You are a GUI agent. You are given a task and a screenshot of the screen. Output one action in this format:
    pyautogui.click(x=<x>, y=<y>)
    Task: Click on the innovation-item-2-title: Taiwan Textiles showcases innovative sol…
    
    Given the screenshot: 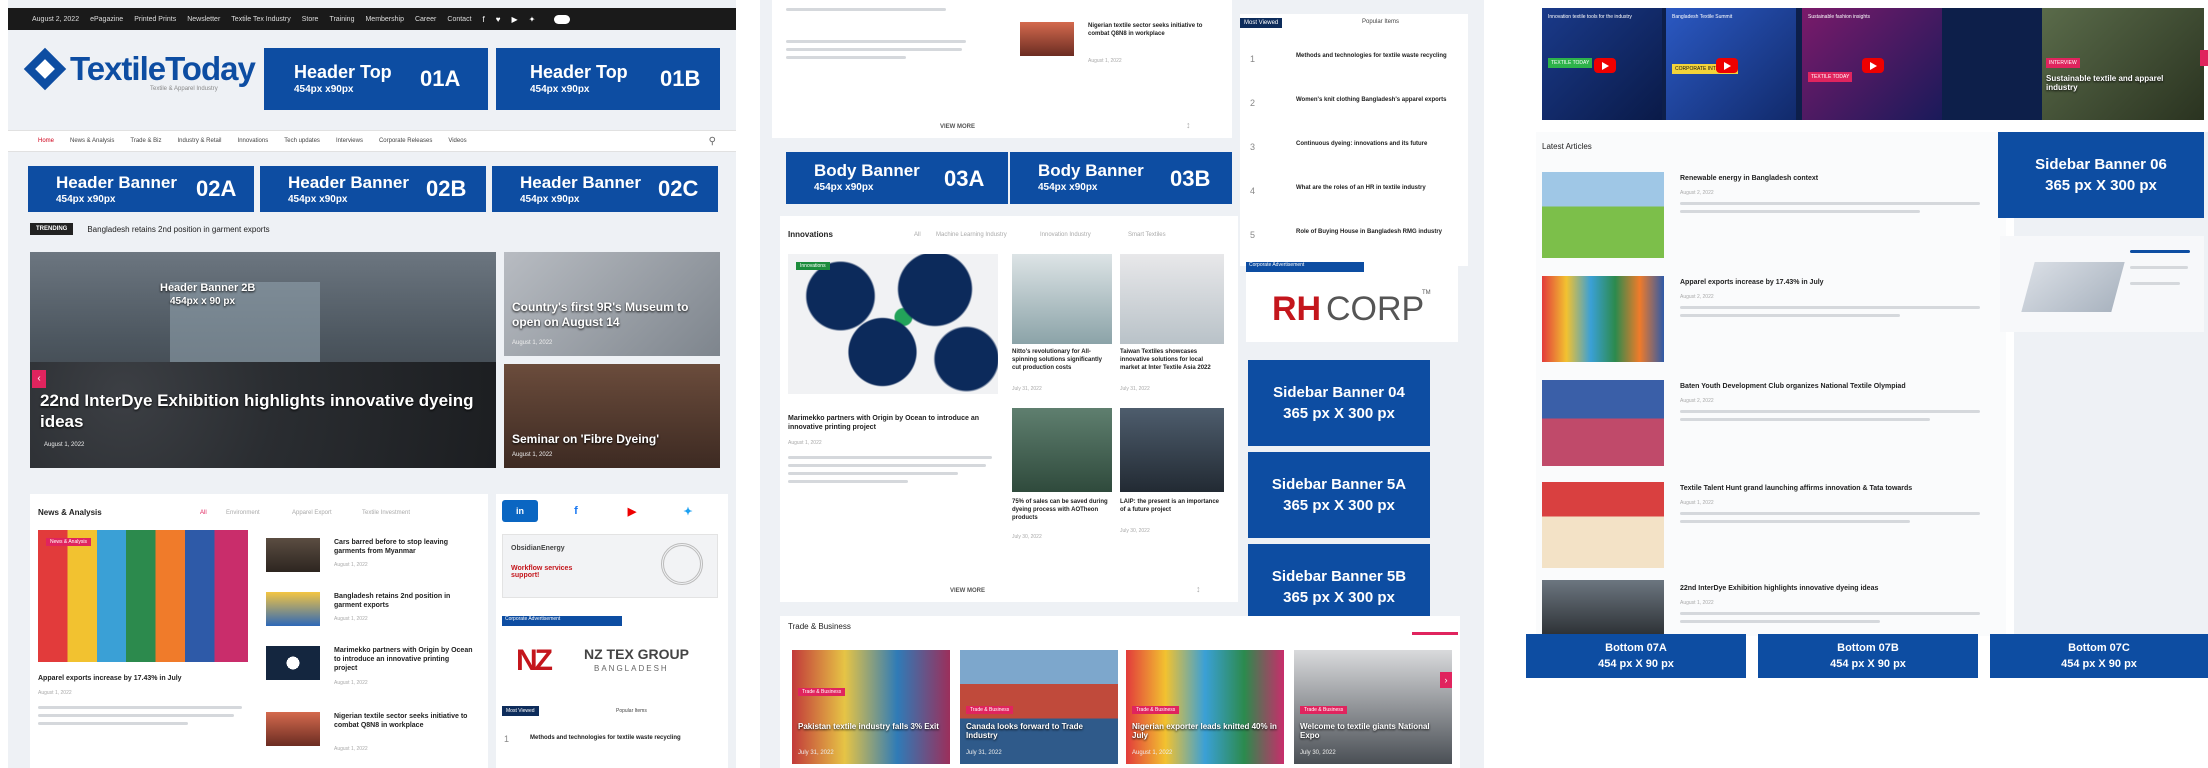 What is the action you would take?
    pyautogui.click(x=1172, y=360)
    